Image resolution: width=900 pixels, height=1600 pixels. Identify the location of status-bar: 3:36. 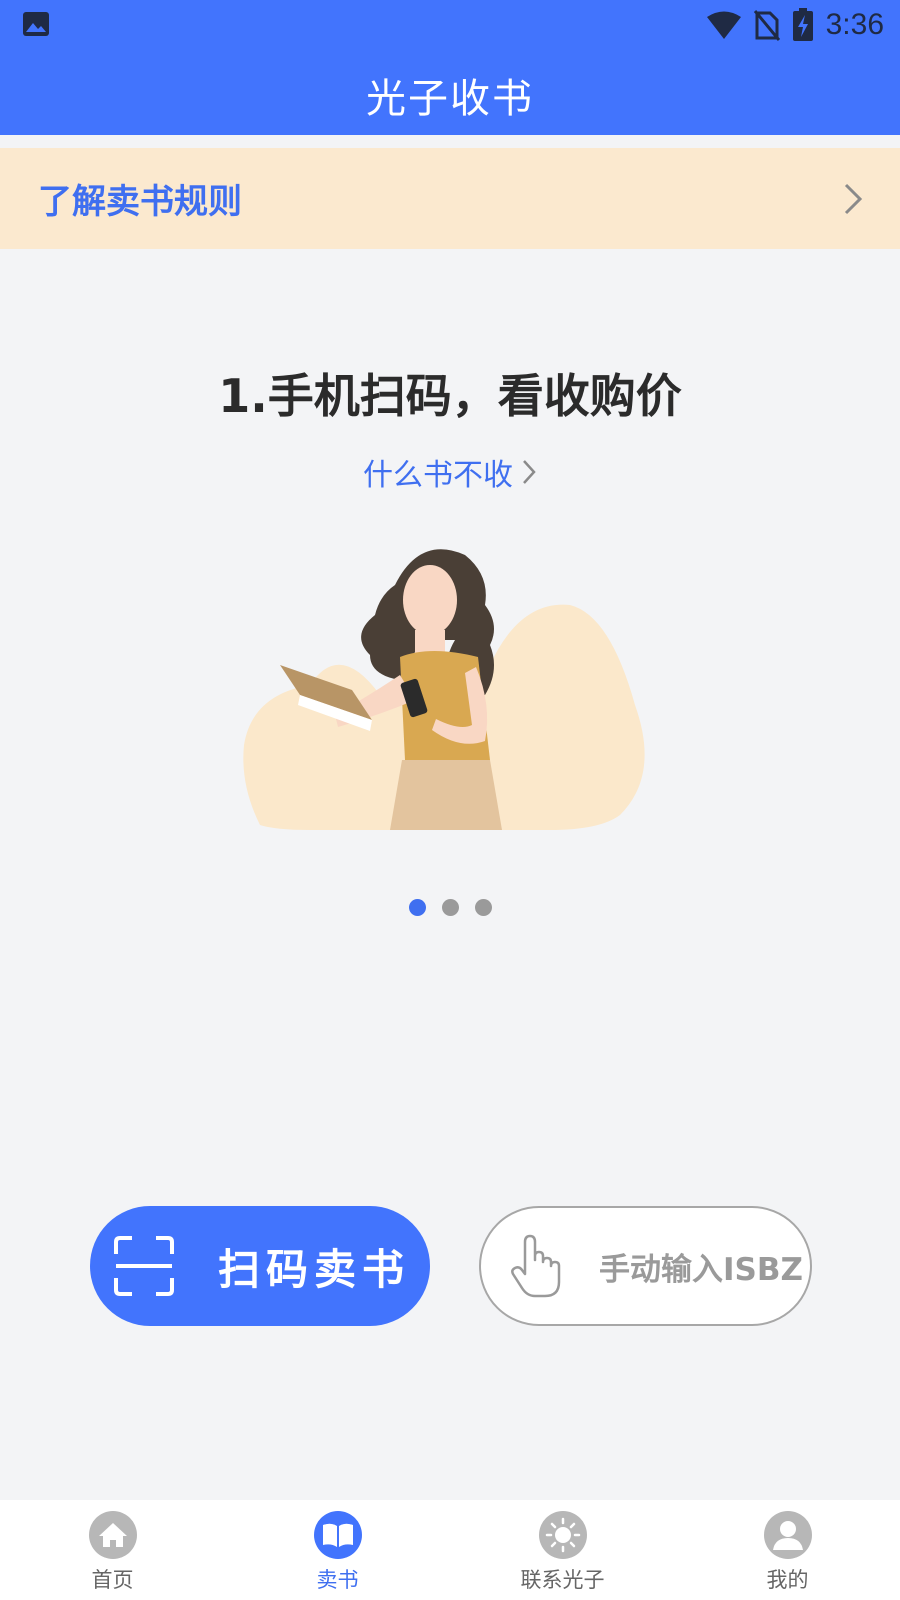
(450, 25).